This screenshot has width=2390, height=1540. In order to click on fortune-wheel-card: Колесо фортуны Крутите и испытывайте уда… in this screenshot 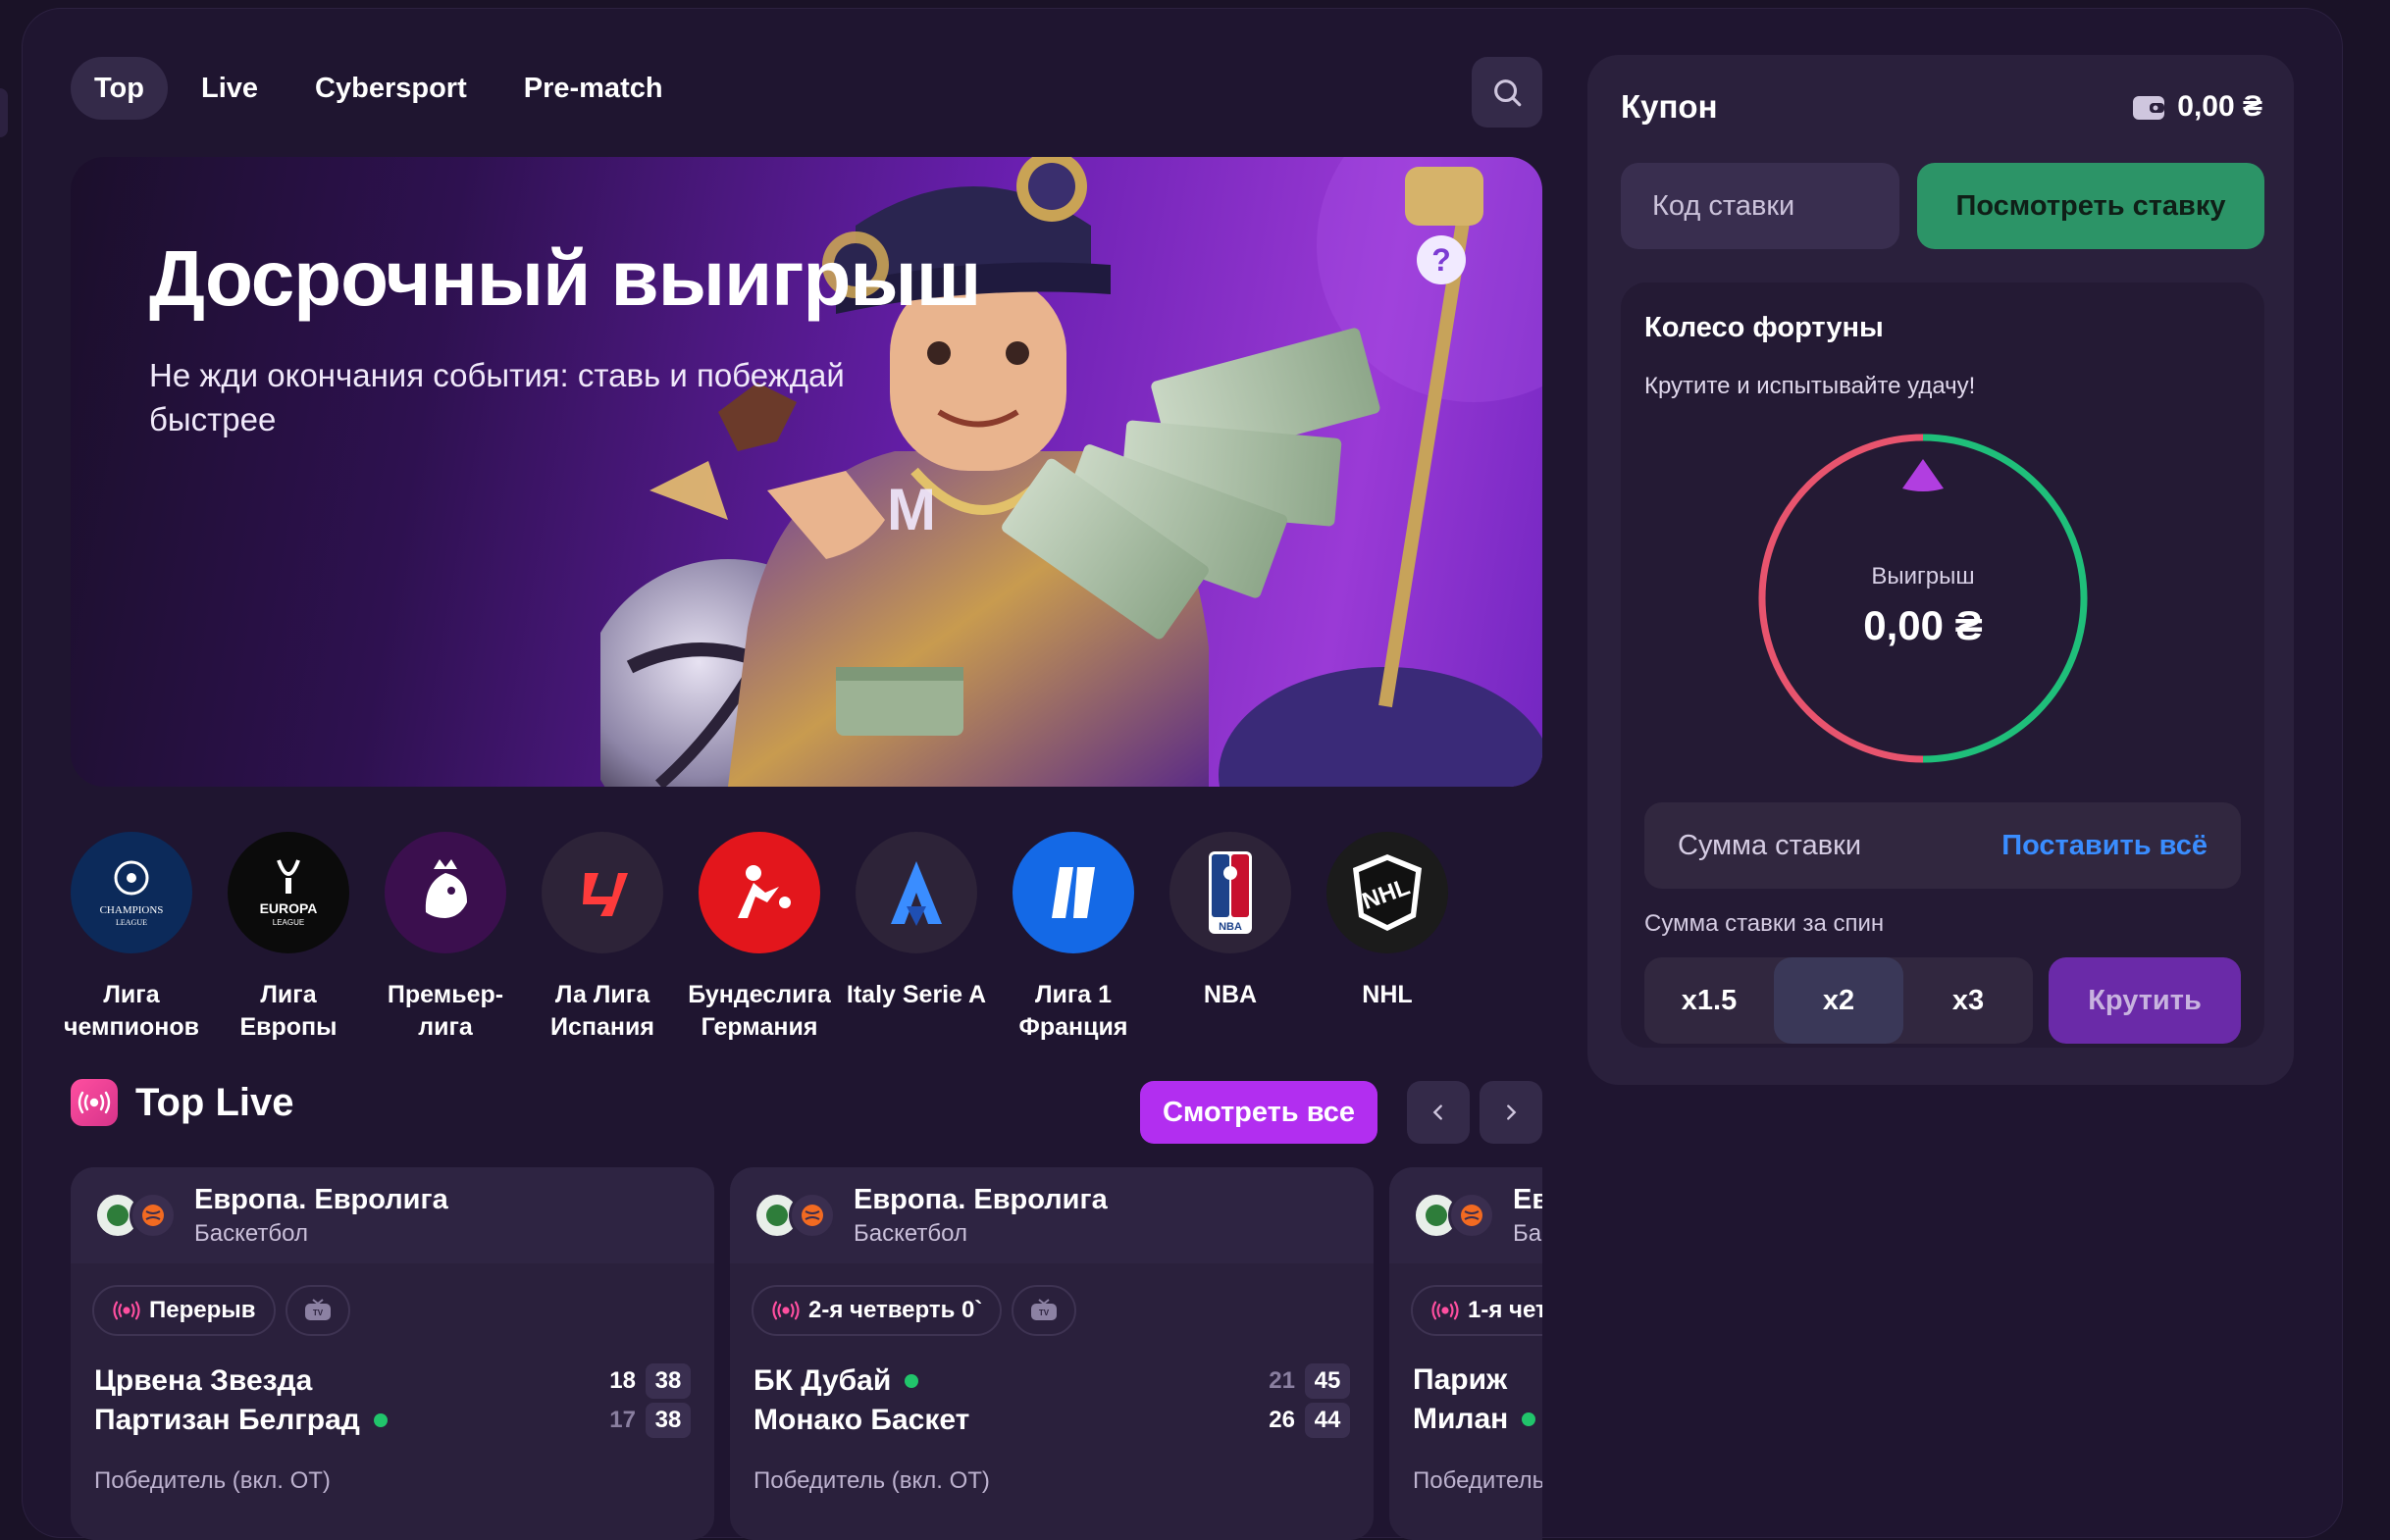, I will do `click(1942, 665)`.